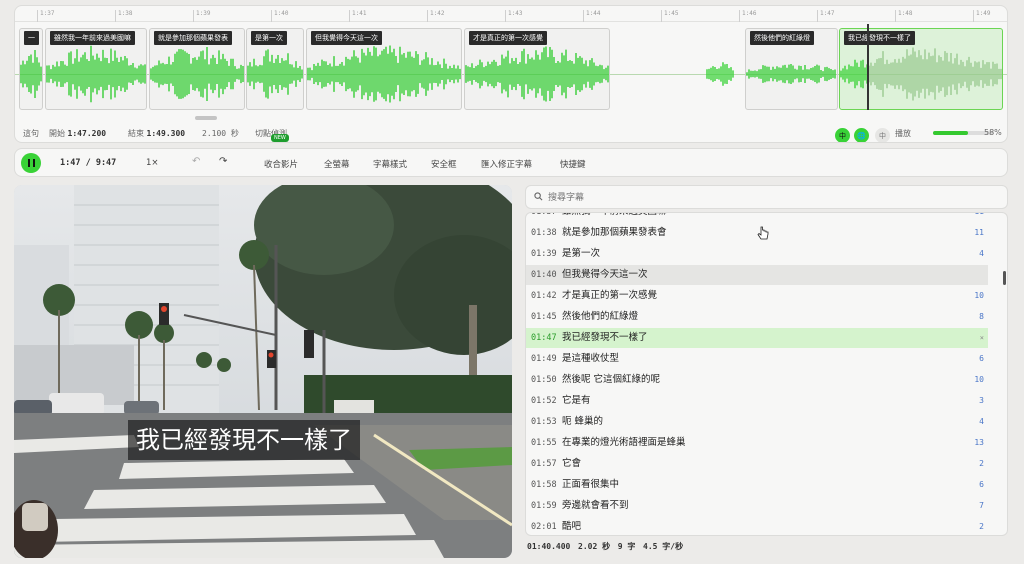 The height and width of the screenshot is (564, 1024). Describe the element at coordinates (544, 485) in the screenshot. I see `subtitle-time: 01:58` at that location.